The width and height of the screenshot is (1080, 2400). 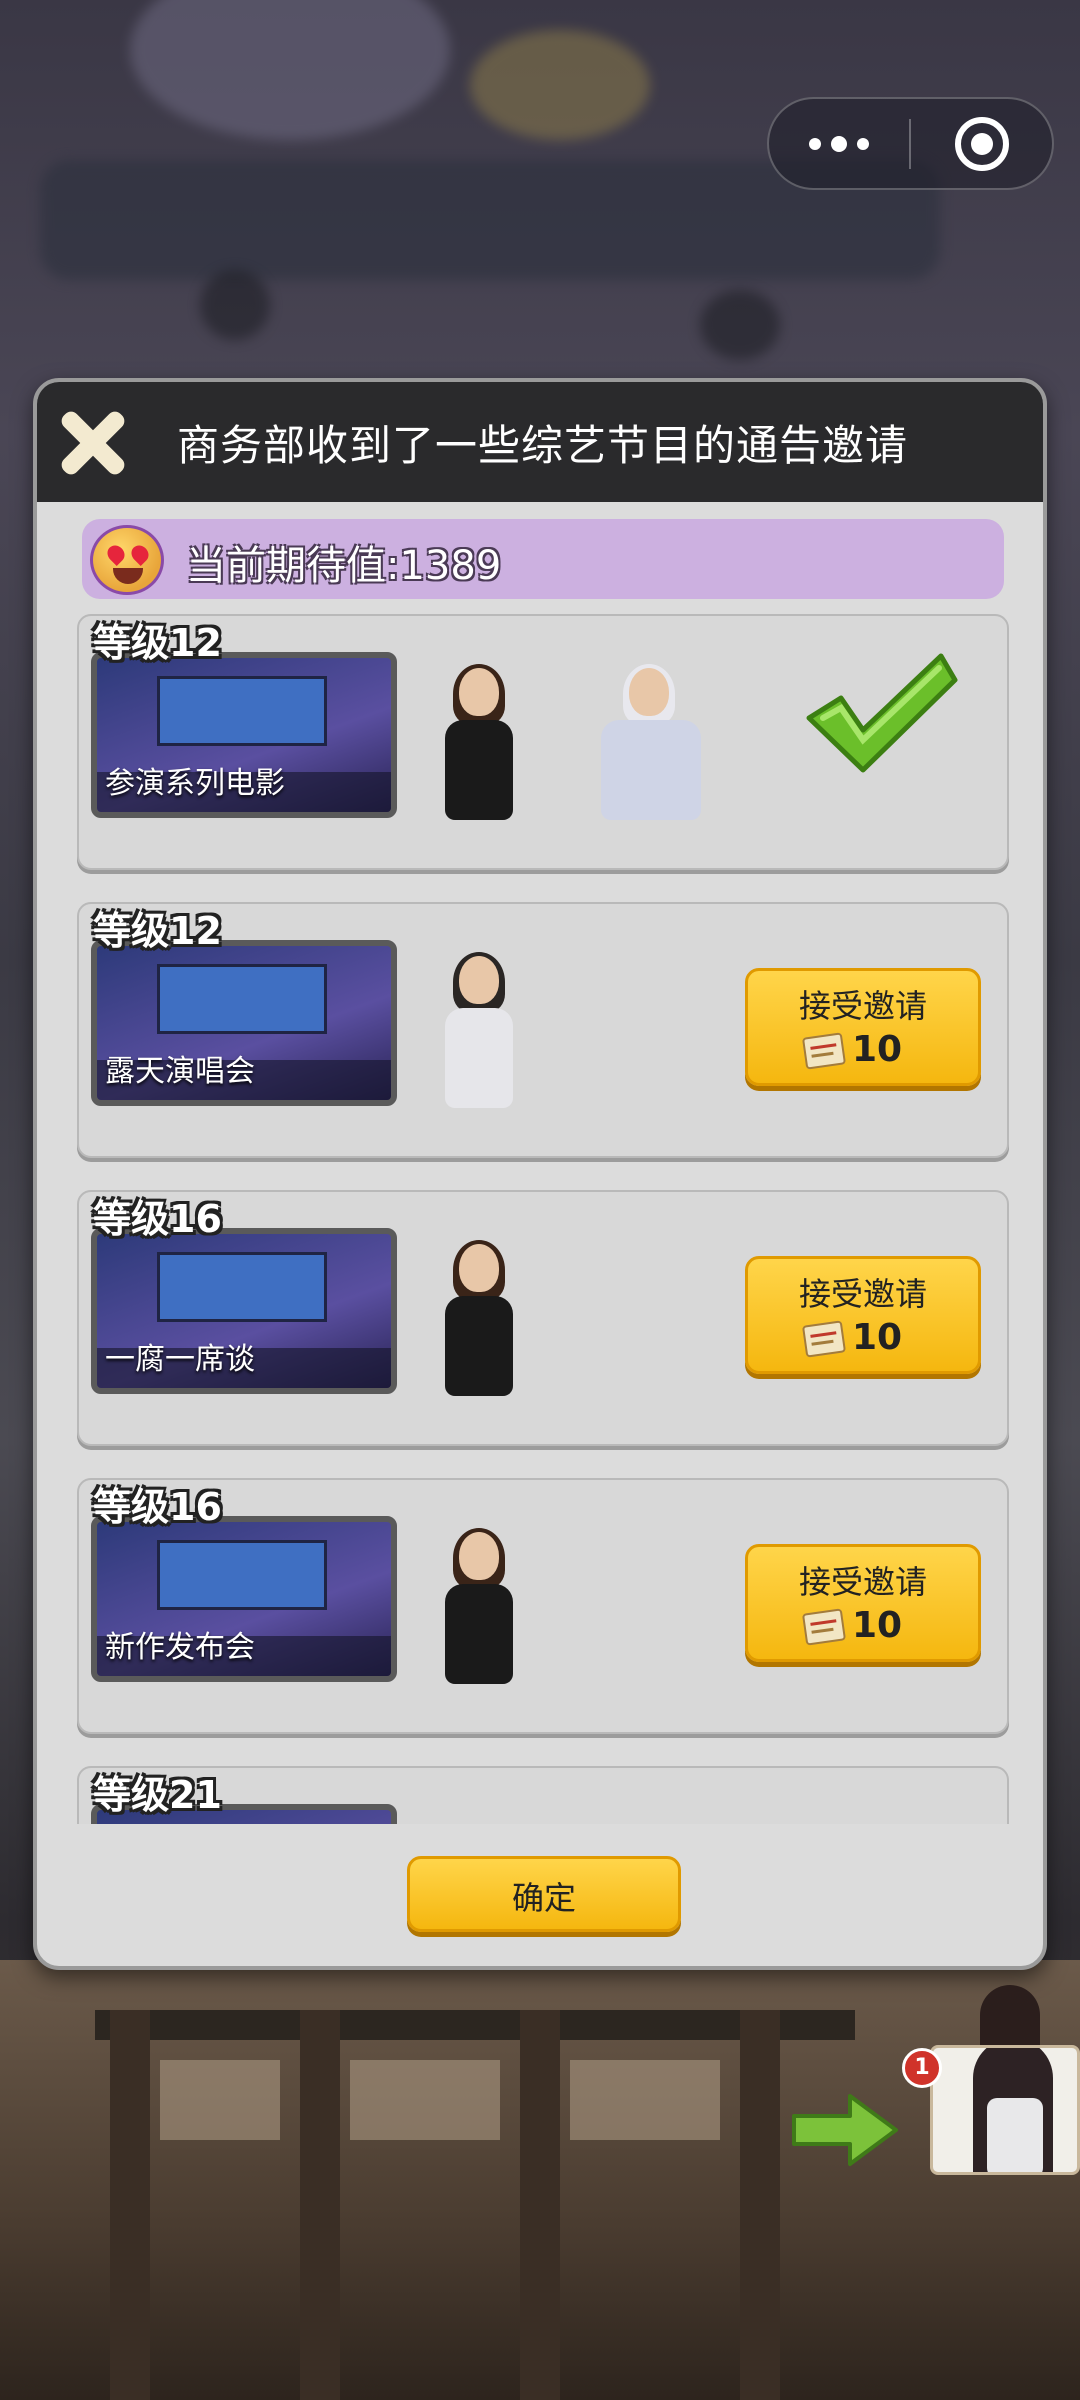 I want to click on male-white-suit-icon, so click(x=479, y=1032).